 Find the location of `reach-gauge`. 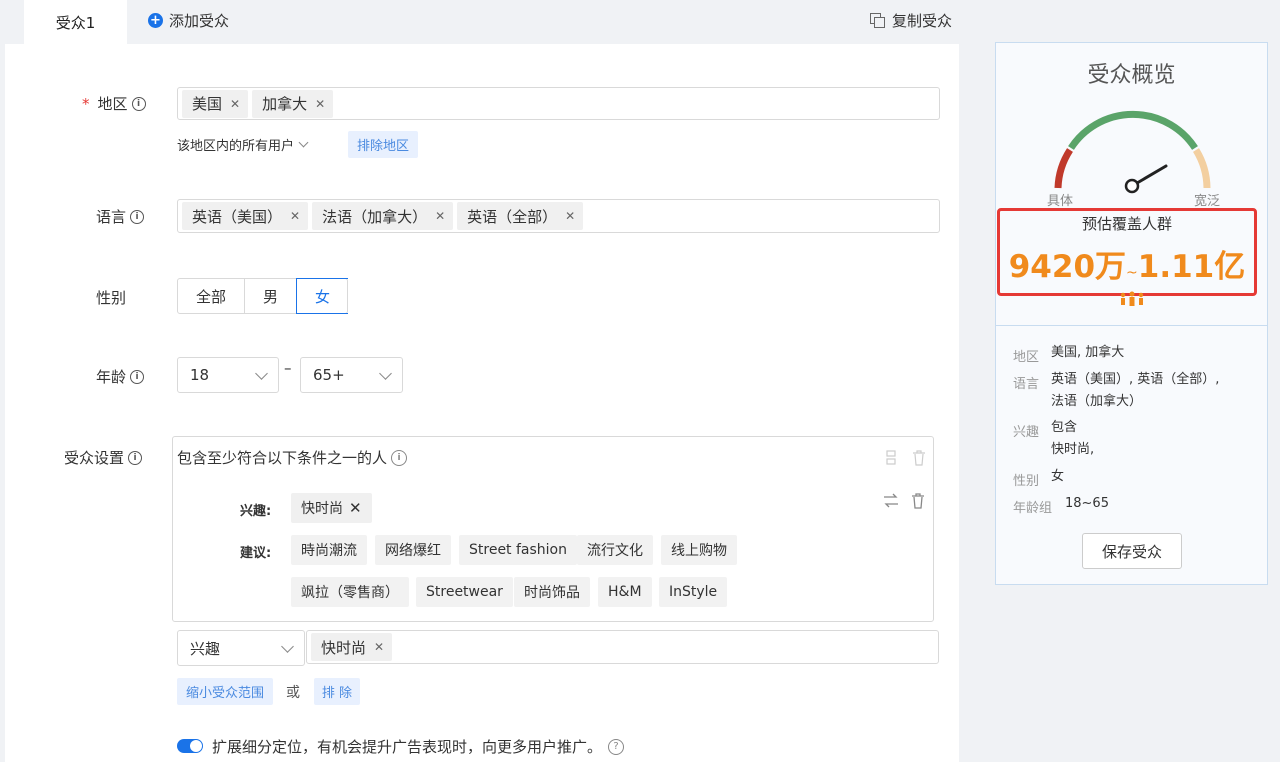

reach-gauge is located at coordinates (1132, 152).